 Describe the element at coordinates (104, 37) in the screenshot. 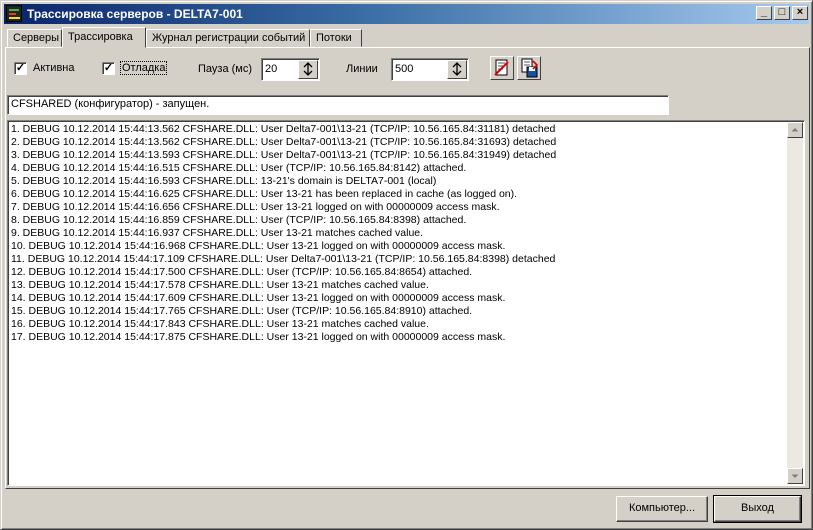

I see `tab-trace: Трассировка` at that location.